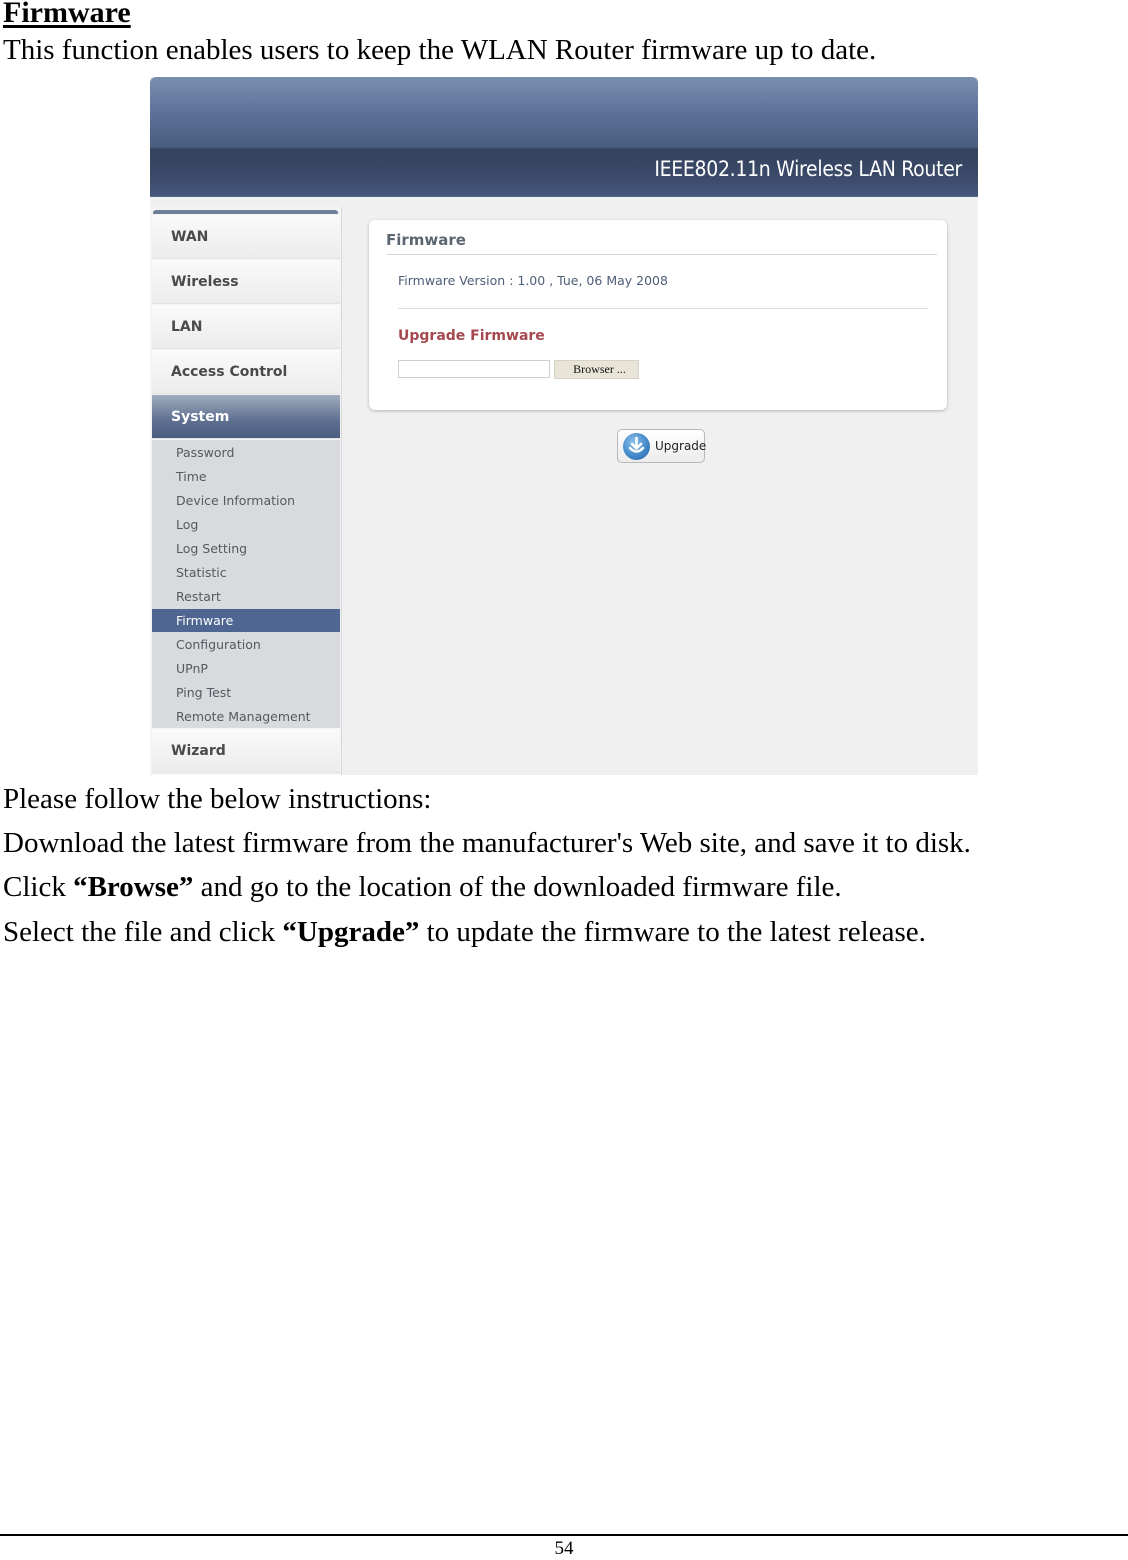 Image resolution: width=1128 pixels, height=1560 pixels. Describe the element at coordinates (808, 169) in the screenshot. I see `router-banner-title: IEEE802.11n Wireless LAN Router` at that location.